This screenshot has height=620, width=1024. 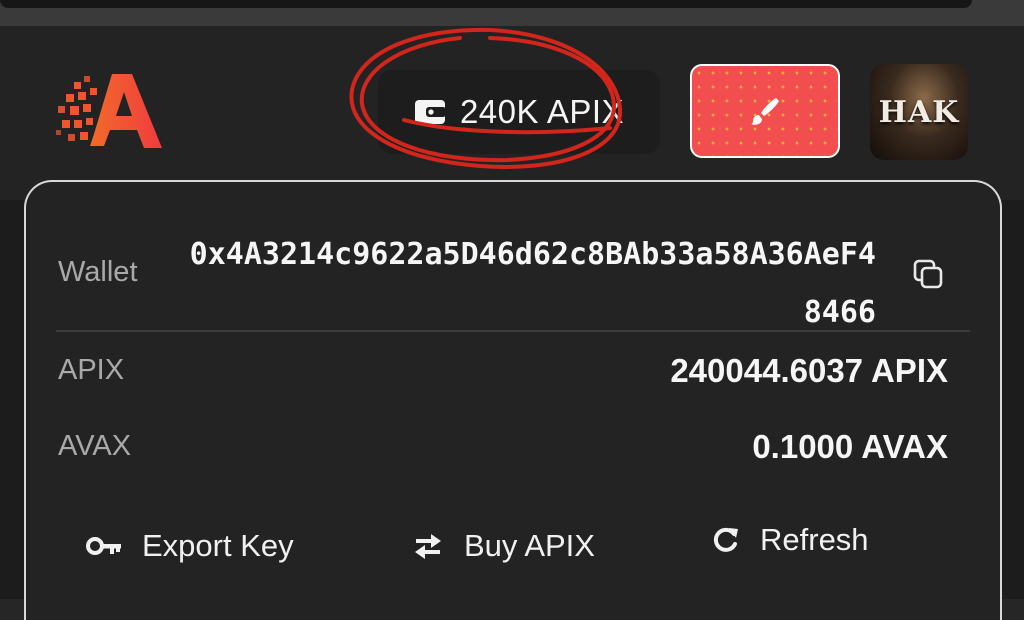 I want to click on balance-amount: 240K APIX, so click(x=542, y=111).